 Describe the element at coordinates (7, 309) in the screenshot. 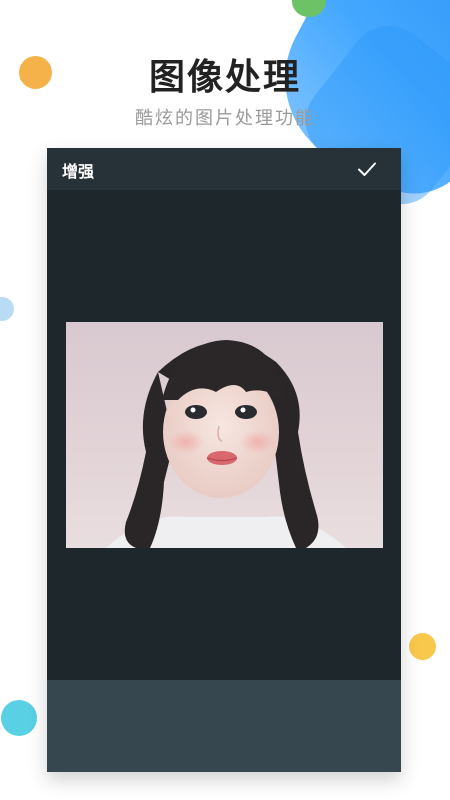

I see `decorative-dot-blue` at that location.